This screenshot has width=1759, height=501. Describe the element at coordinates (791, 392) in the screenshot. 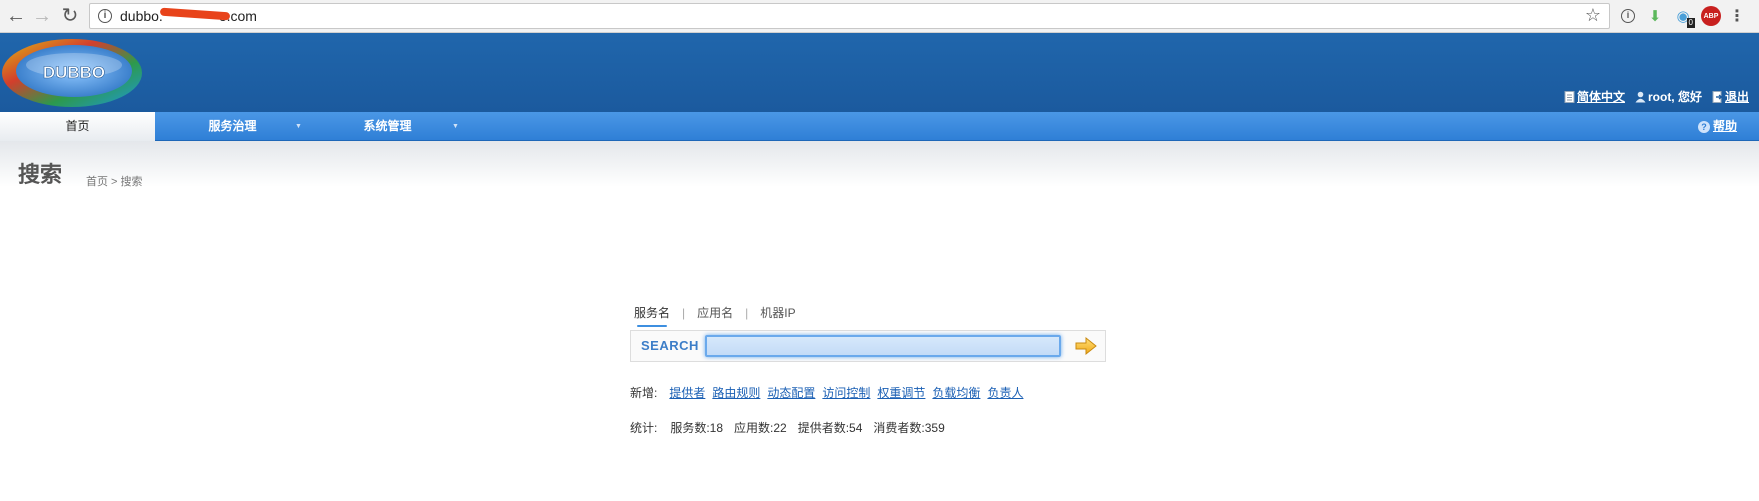

I see `new-dynamic-config-link: 动态配置` at that location.